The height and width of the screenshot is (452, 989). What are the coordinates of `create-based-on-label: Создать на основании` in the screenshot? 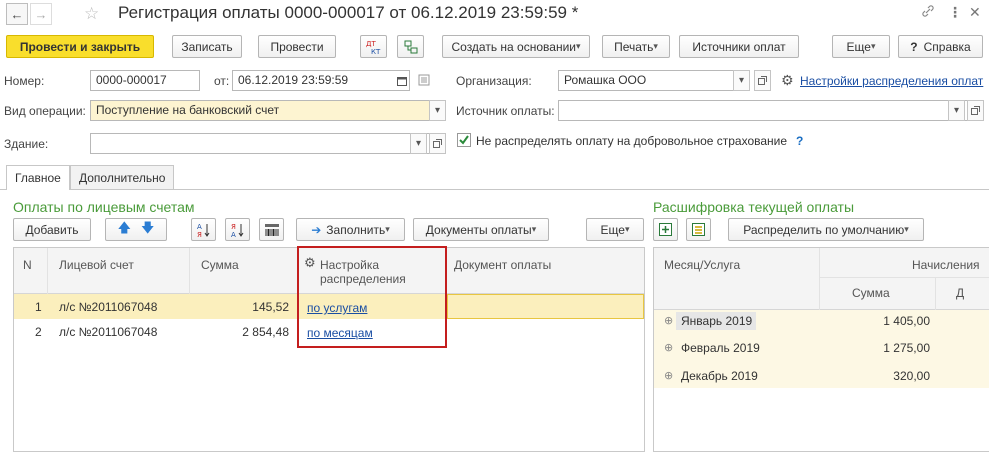 It's located at (513, 46).